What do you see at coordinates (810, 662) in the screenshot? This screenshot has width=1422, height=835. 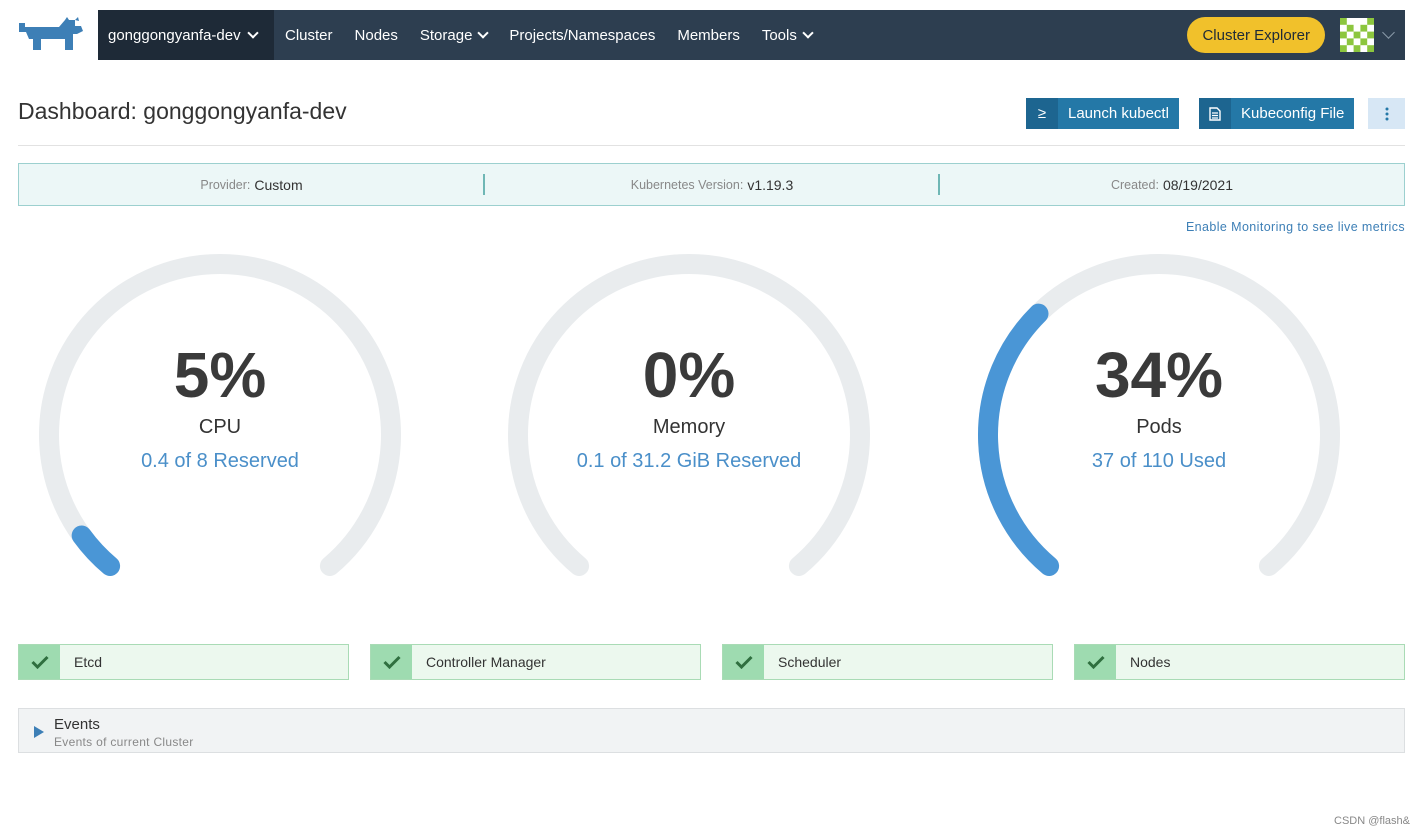 I see `component-label: Scheduler` at bounding box center [810, 662].